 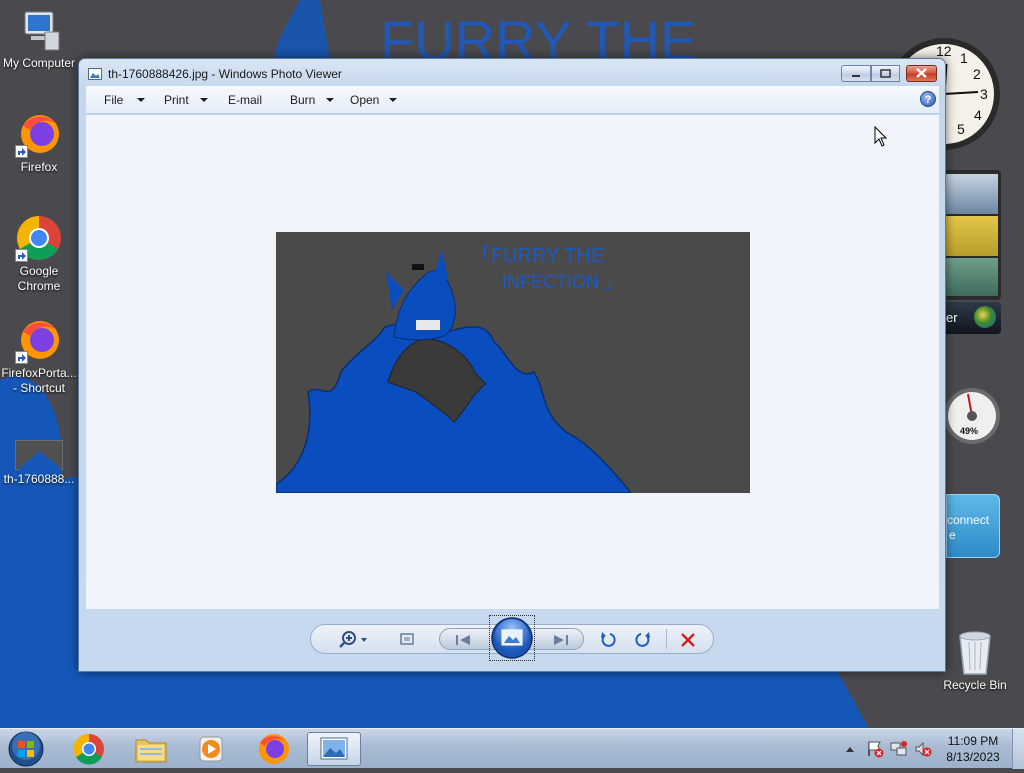 I want to click on window-title: th-1760888426.jpg - Windows Photo Viewer, so click(x=225, y=74).